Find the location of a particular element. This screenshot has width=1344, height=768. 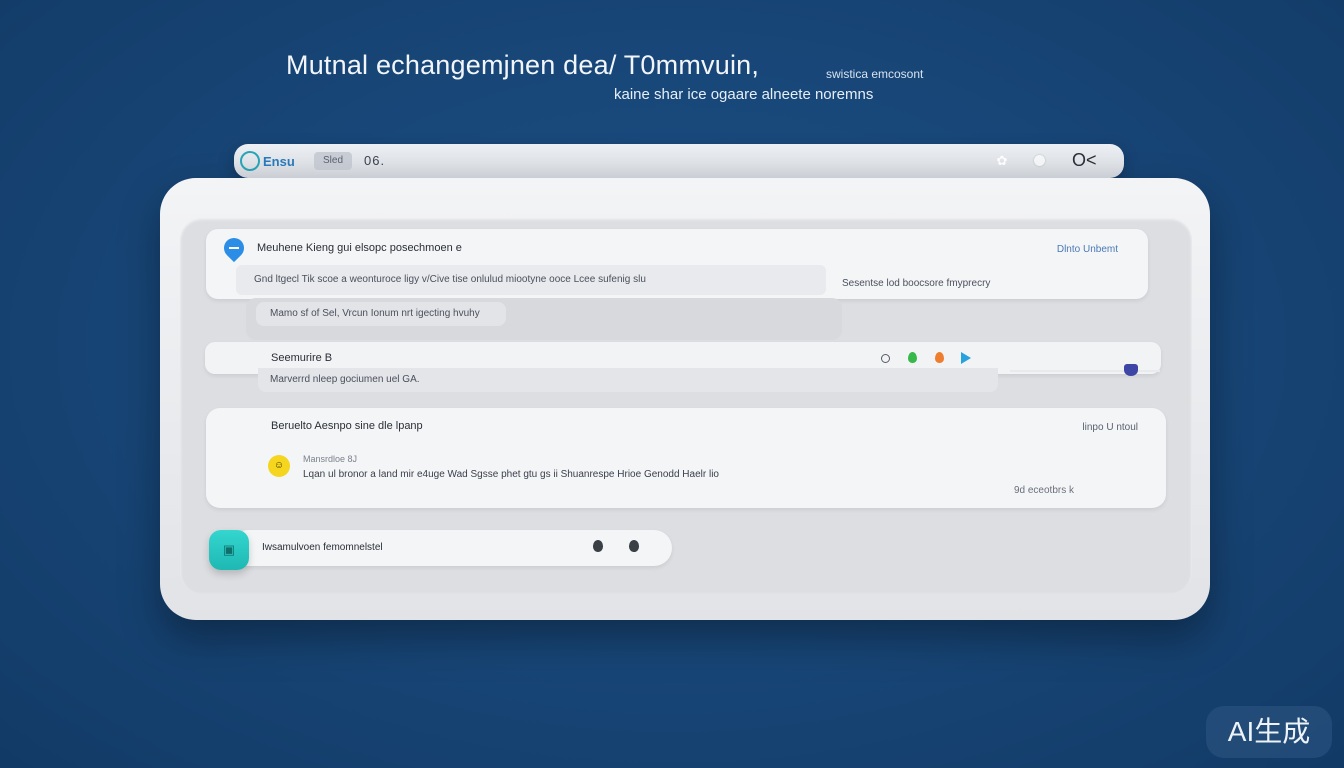

message-footer: 9d eceotbrs k is located at coordinates (1043, 490).